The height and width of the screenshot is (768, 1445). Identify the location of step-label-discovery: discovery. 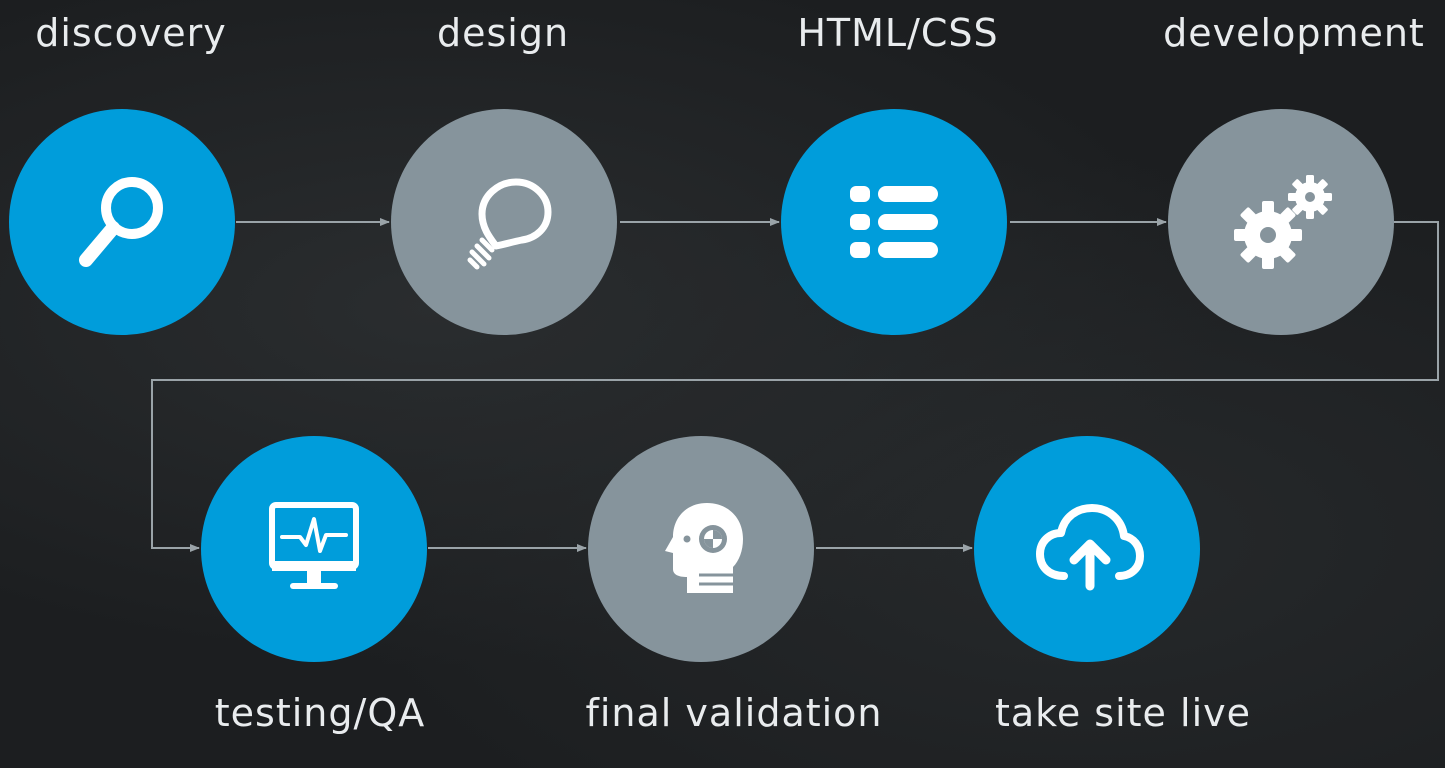
(131, 33).